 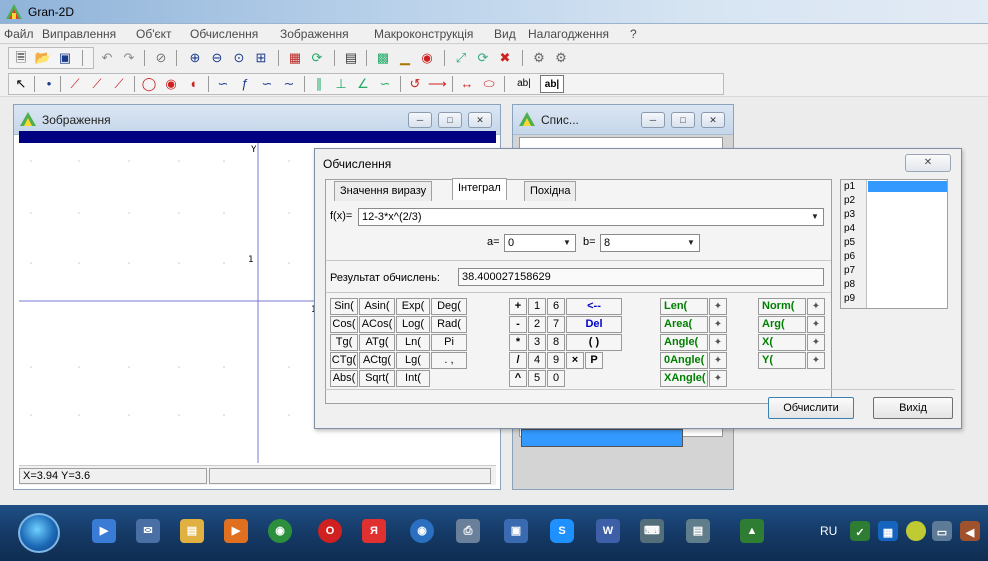 What do you see at coordinates (550, 191) in the screenshot?
I see `tab-derivative: Похідна` at bounding box center [550, 191].